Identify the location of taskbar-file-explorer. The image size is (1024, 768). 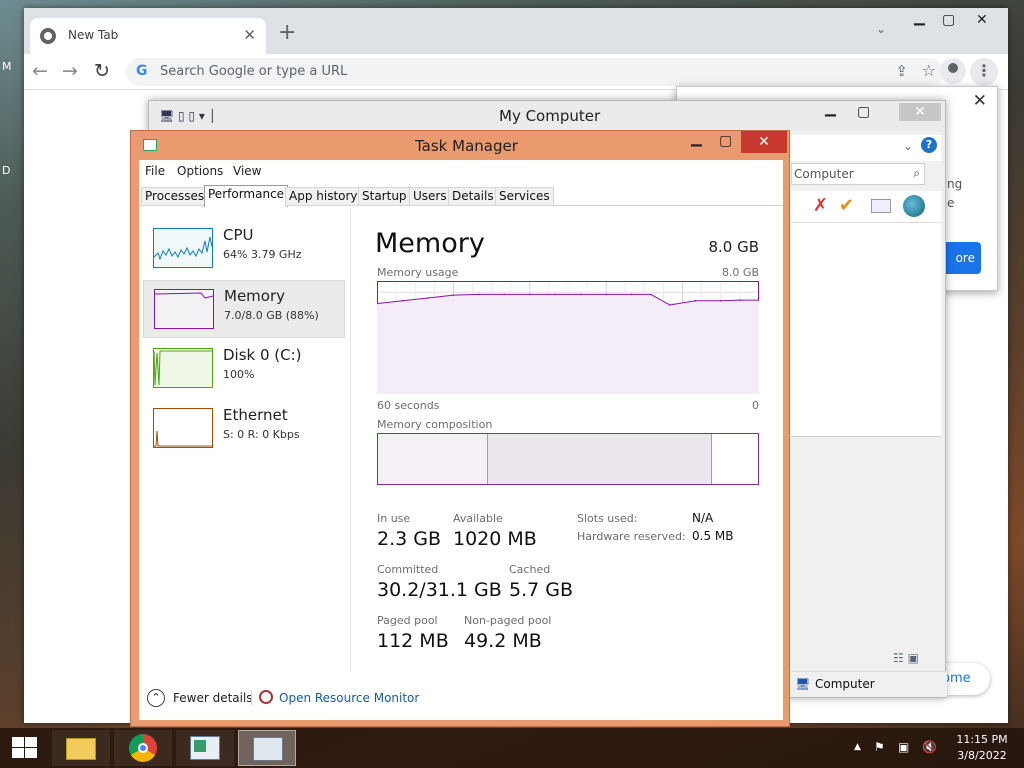
(81, 748).